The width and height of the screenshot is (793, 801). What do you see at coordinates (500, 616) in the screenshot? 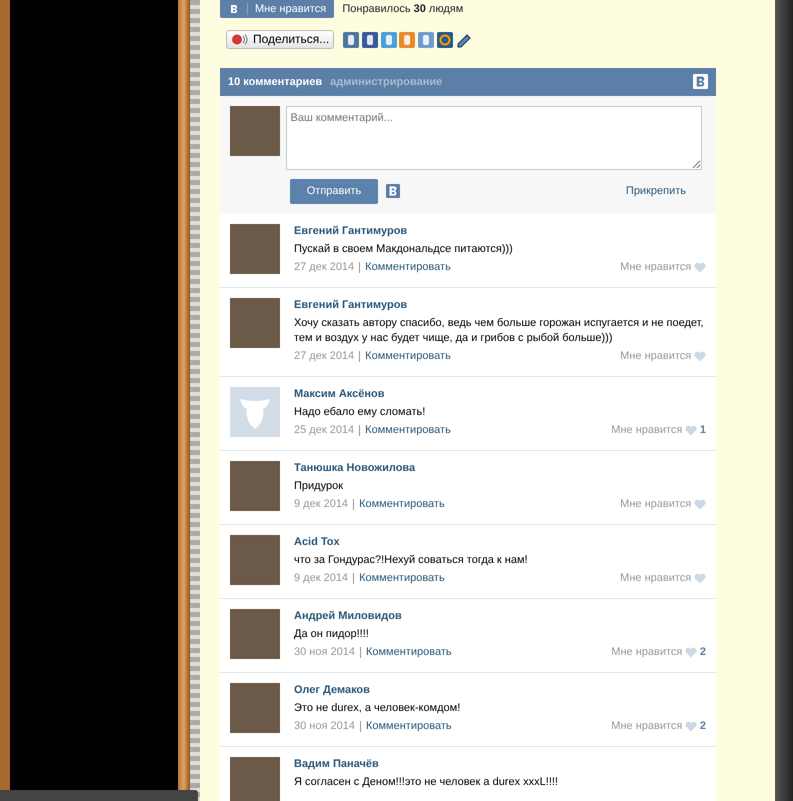
I see `author-name-link: Андрей Миловидов` at bounding box center [500, 616].